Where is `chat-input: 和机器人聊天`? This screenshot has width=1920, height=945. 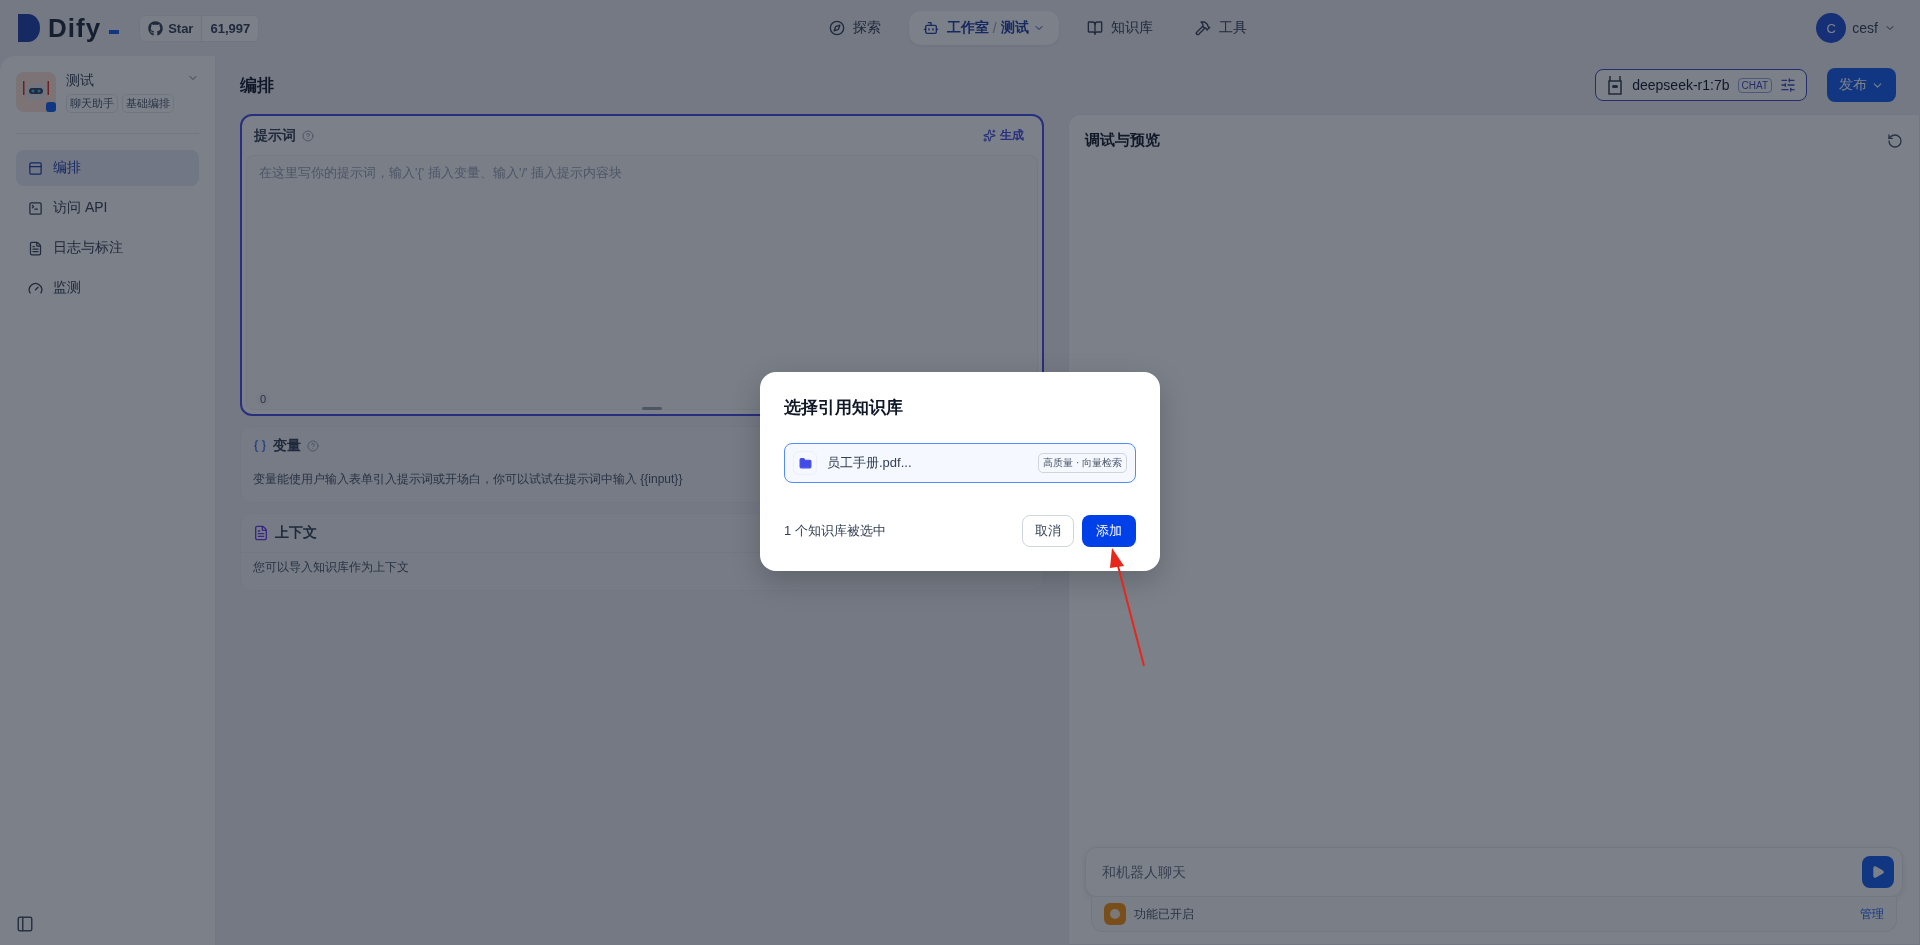 chat-input: 和机器人聊天 is located at coordinates (1494, 872).